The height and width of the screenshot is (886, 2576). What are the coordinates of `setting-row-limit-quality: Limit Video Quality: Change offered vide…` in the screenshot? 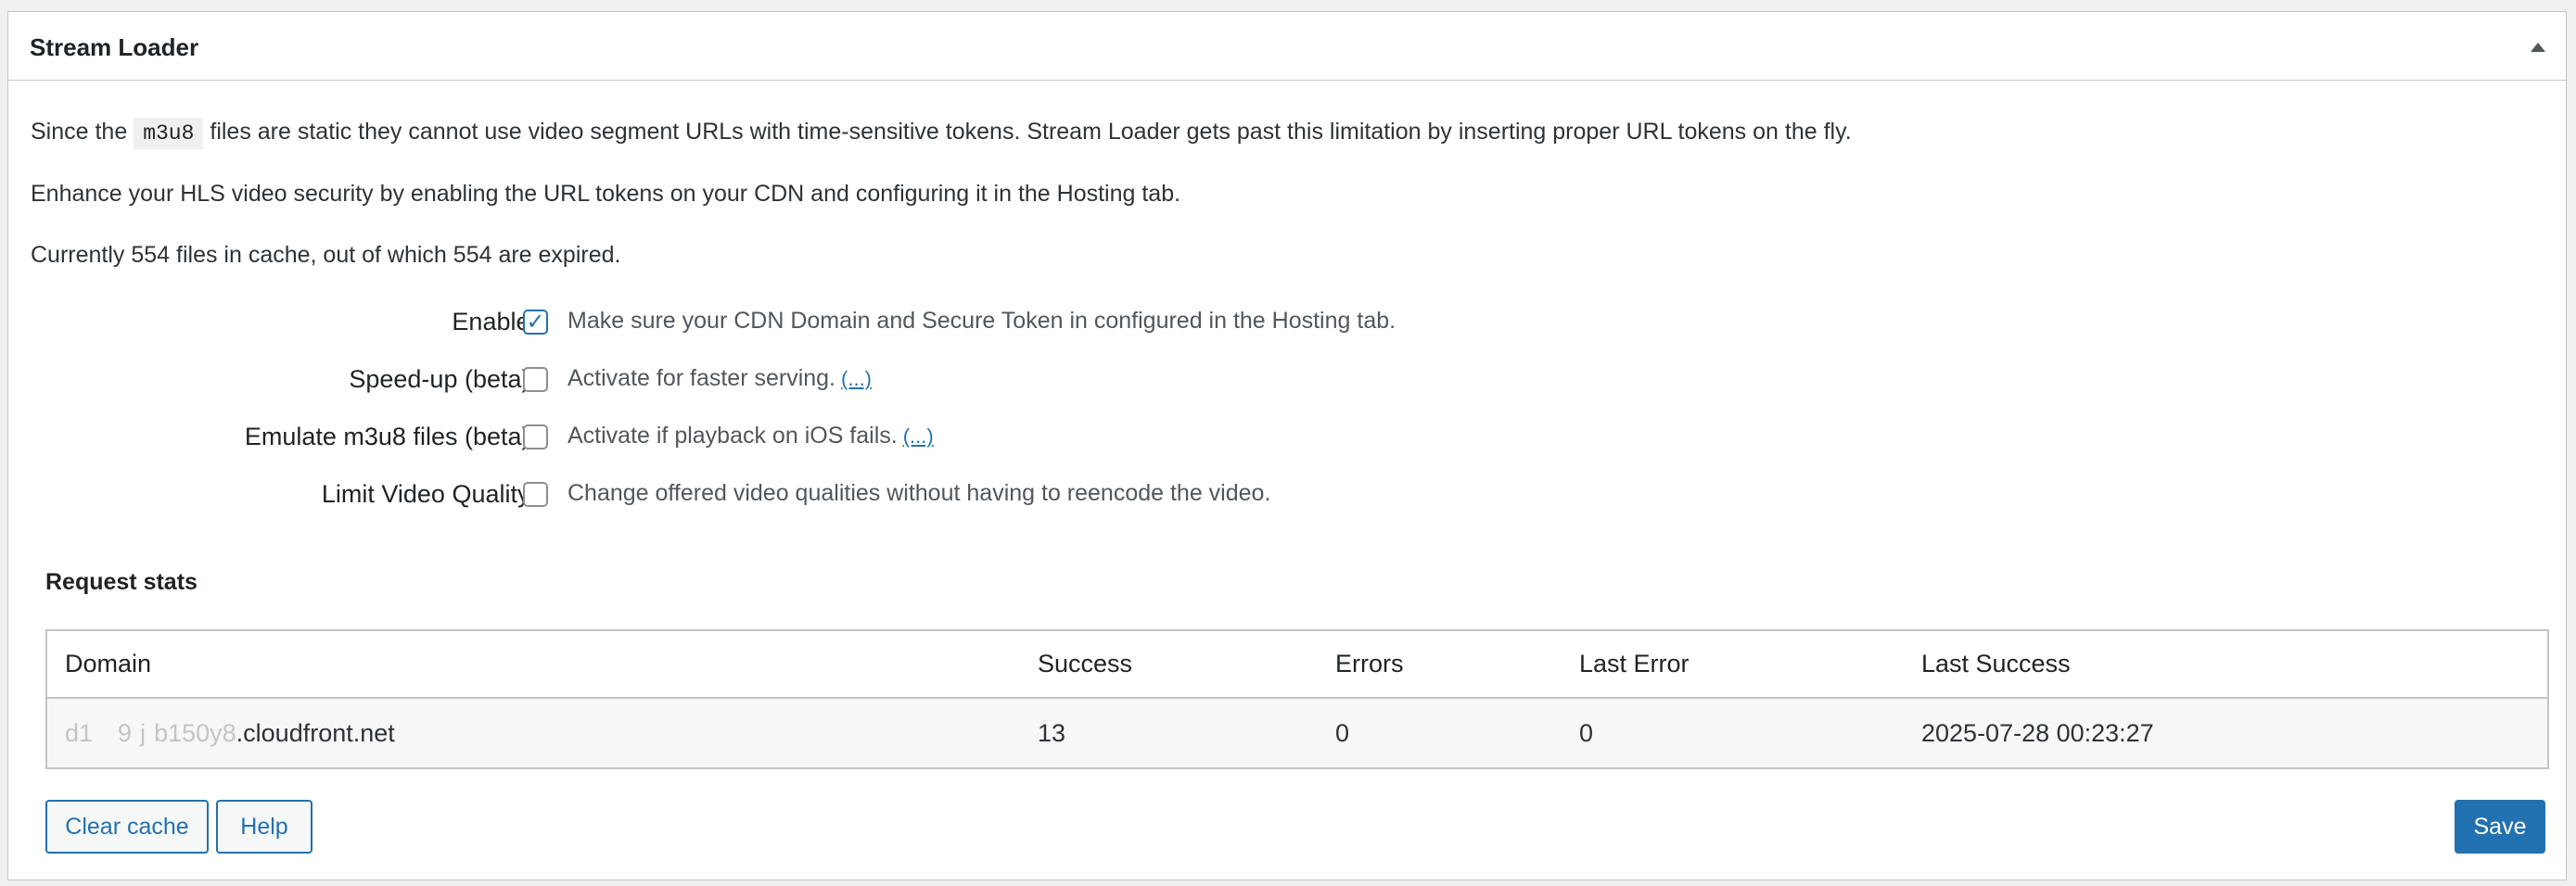 It's located at (772, 493).